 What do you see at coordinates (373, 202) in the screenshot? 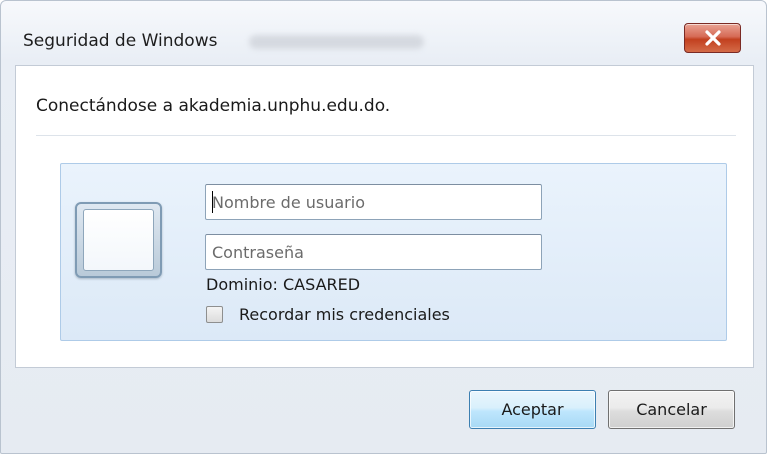
I see `username-input` at bounding box center [373, 202].